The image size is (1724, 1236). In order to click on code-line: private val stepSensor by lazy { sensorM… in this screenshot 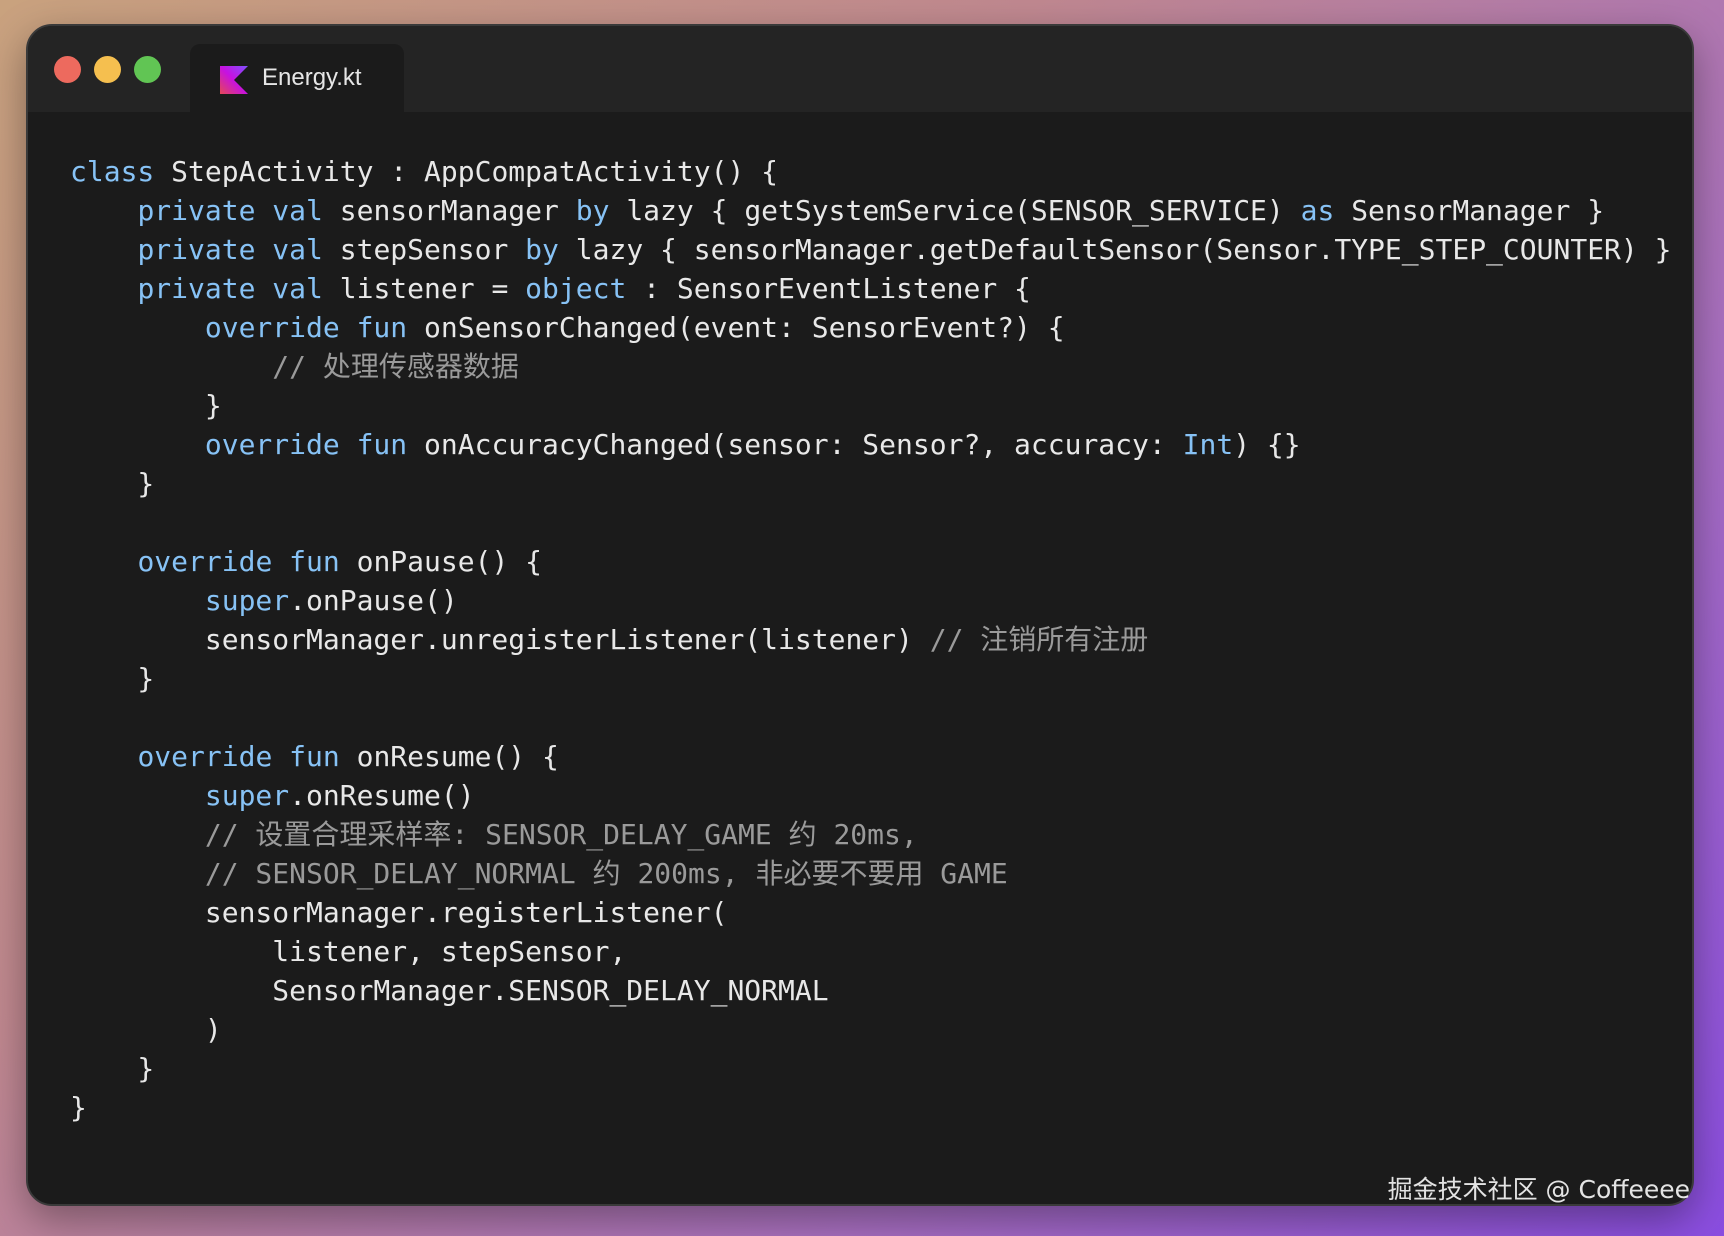, I will do `click(875, 249)`.